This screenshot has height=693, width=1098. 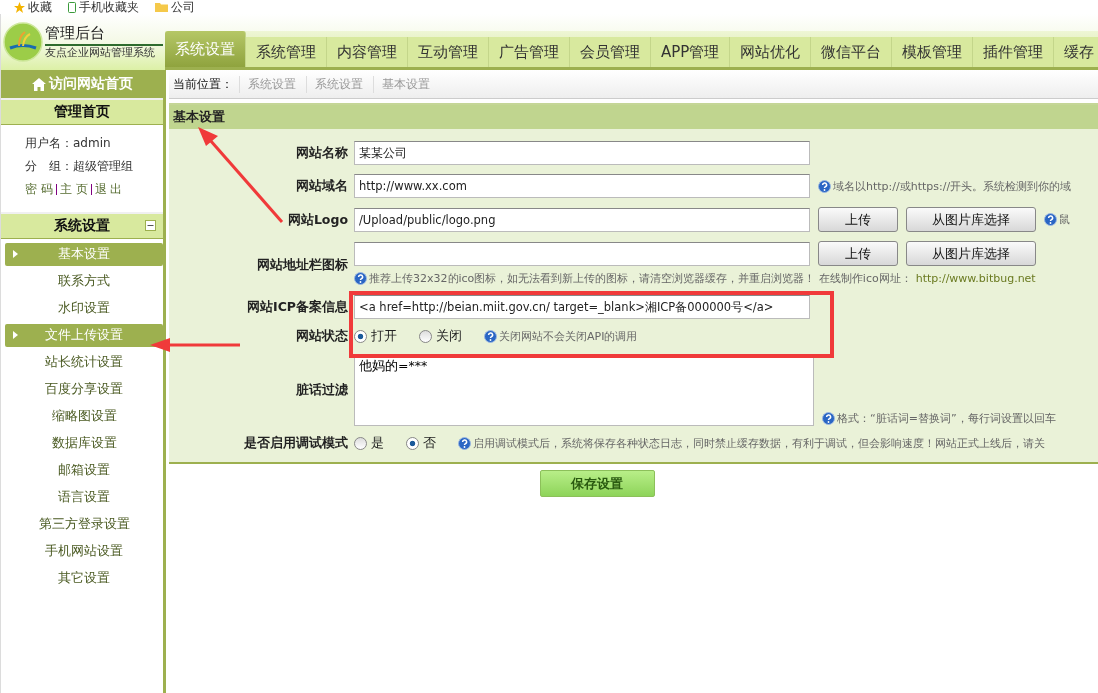 What do you see at coordinates (691, 52) in the screenshot?
I see `nav-tab: APP管理` at bounding box center [691, 52].